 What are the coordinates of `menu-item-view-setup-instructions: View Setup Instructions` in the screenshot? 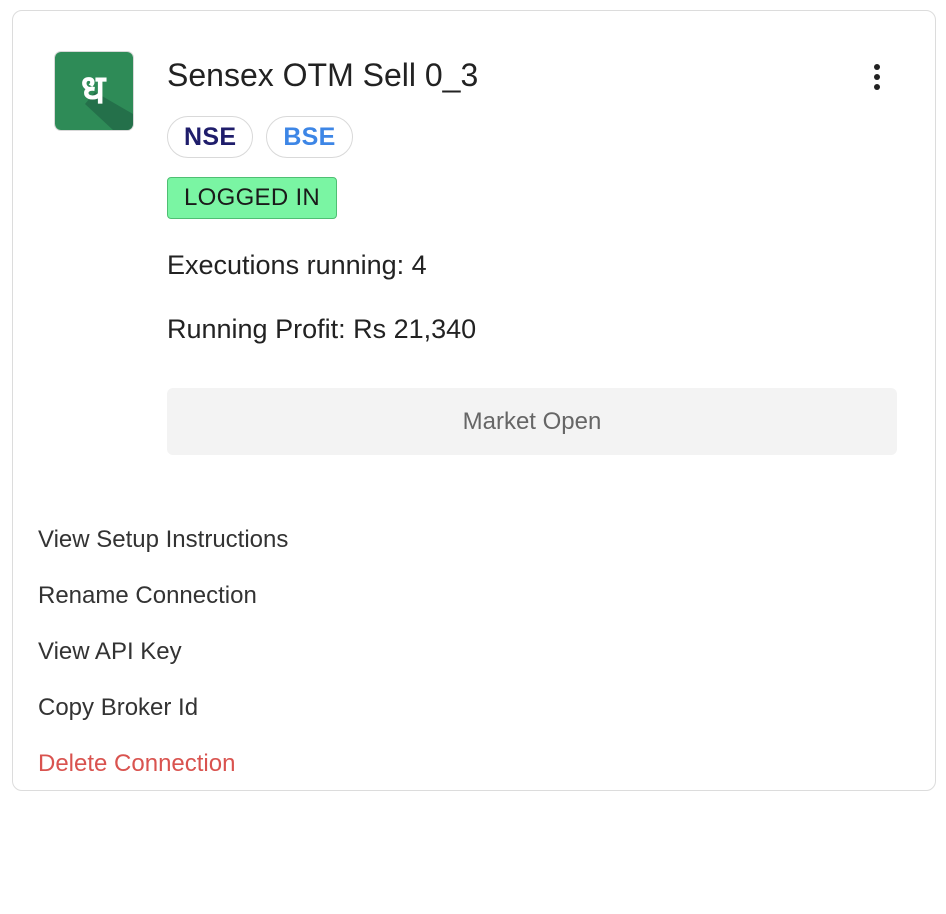 It's located at (163, 551).